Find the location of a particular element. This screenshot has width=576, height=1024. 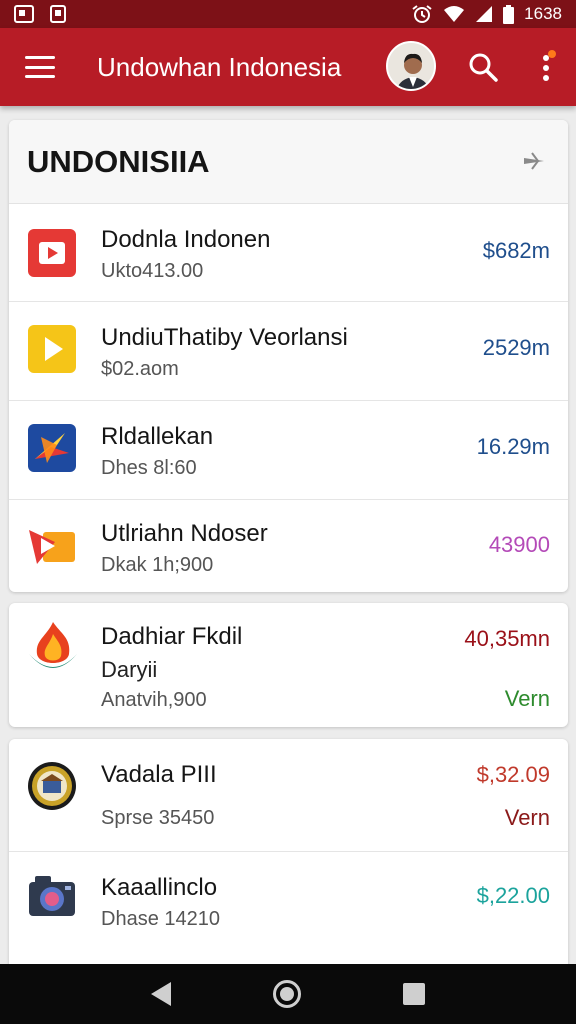

item-value: $682m is located at coordinates (516, 250).